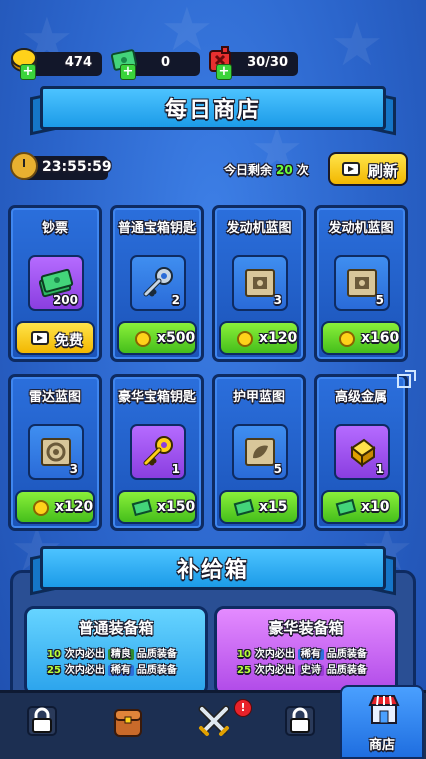 The image size is (426, 759). Describe the element at coordinates (55, 452) in the screenshot. I see `shop-item-card: 雷达蓝图 3 x120` at that location.